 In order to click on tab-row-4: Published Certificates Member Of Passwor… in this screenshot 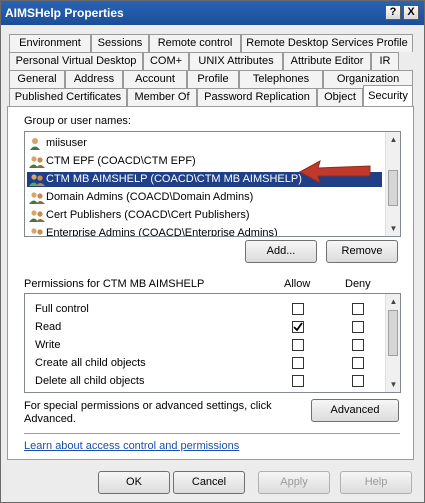, I will do `click(214, 95)`.